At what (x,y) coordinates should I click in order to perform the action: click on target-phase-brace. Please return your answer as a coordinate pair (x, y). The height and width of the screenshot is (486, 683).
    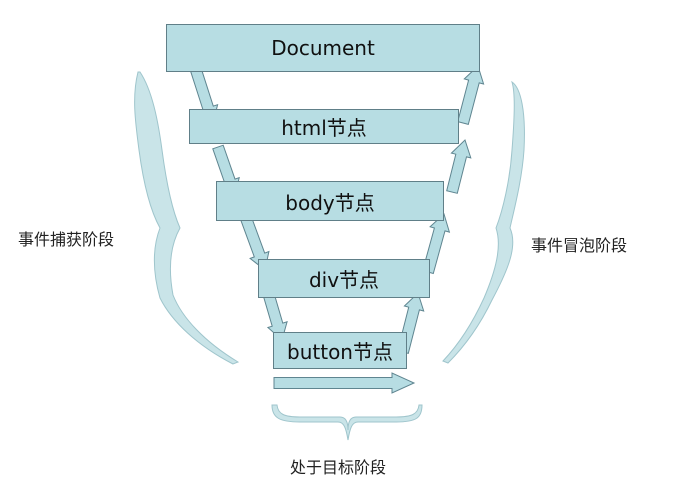
    Looking at the image, I should click on (347, 422).